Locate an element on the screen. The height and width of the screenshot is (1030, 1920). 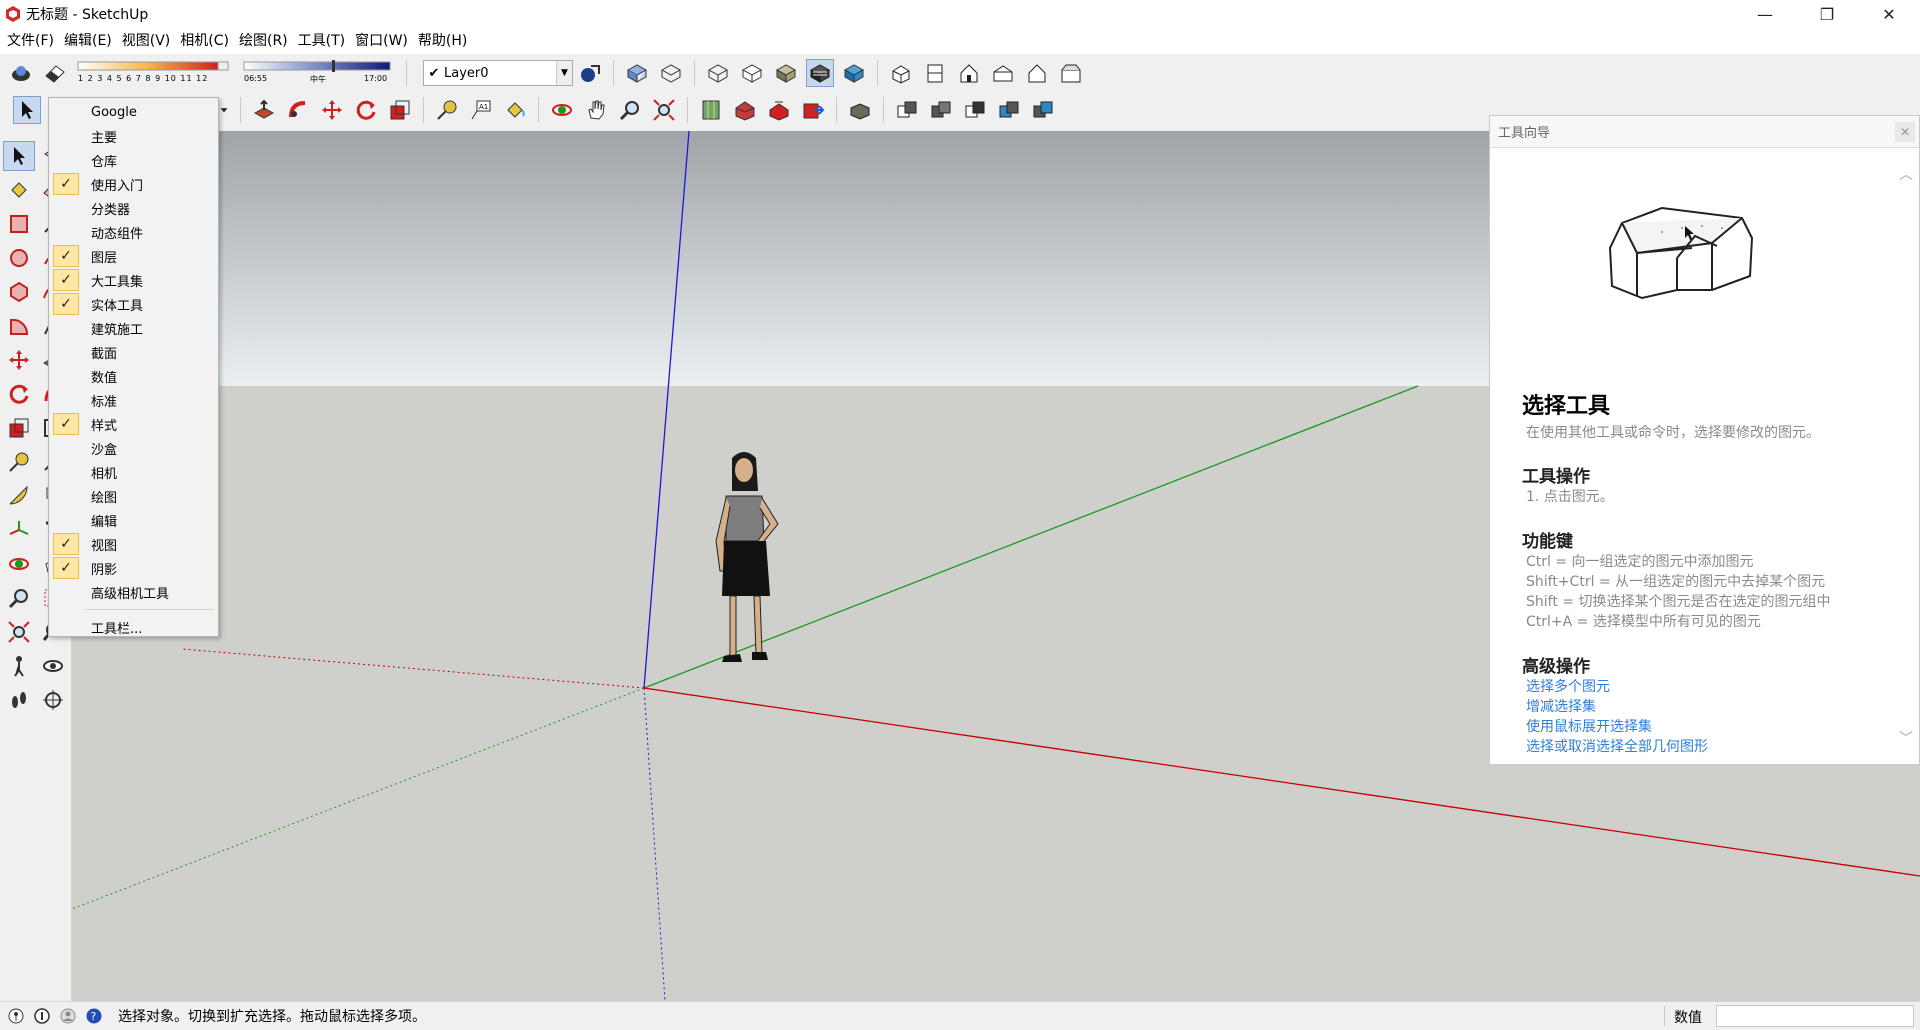
scroll-up-icon: ︿ is located at coordinates (1906, 174).